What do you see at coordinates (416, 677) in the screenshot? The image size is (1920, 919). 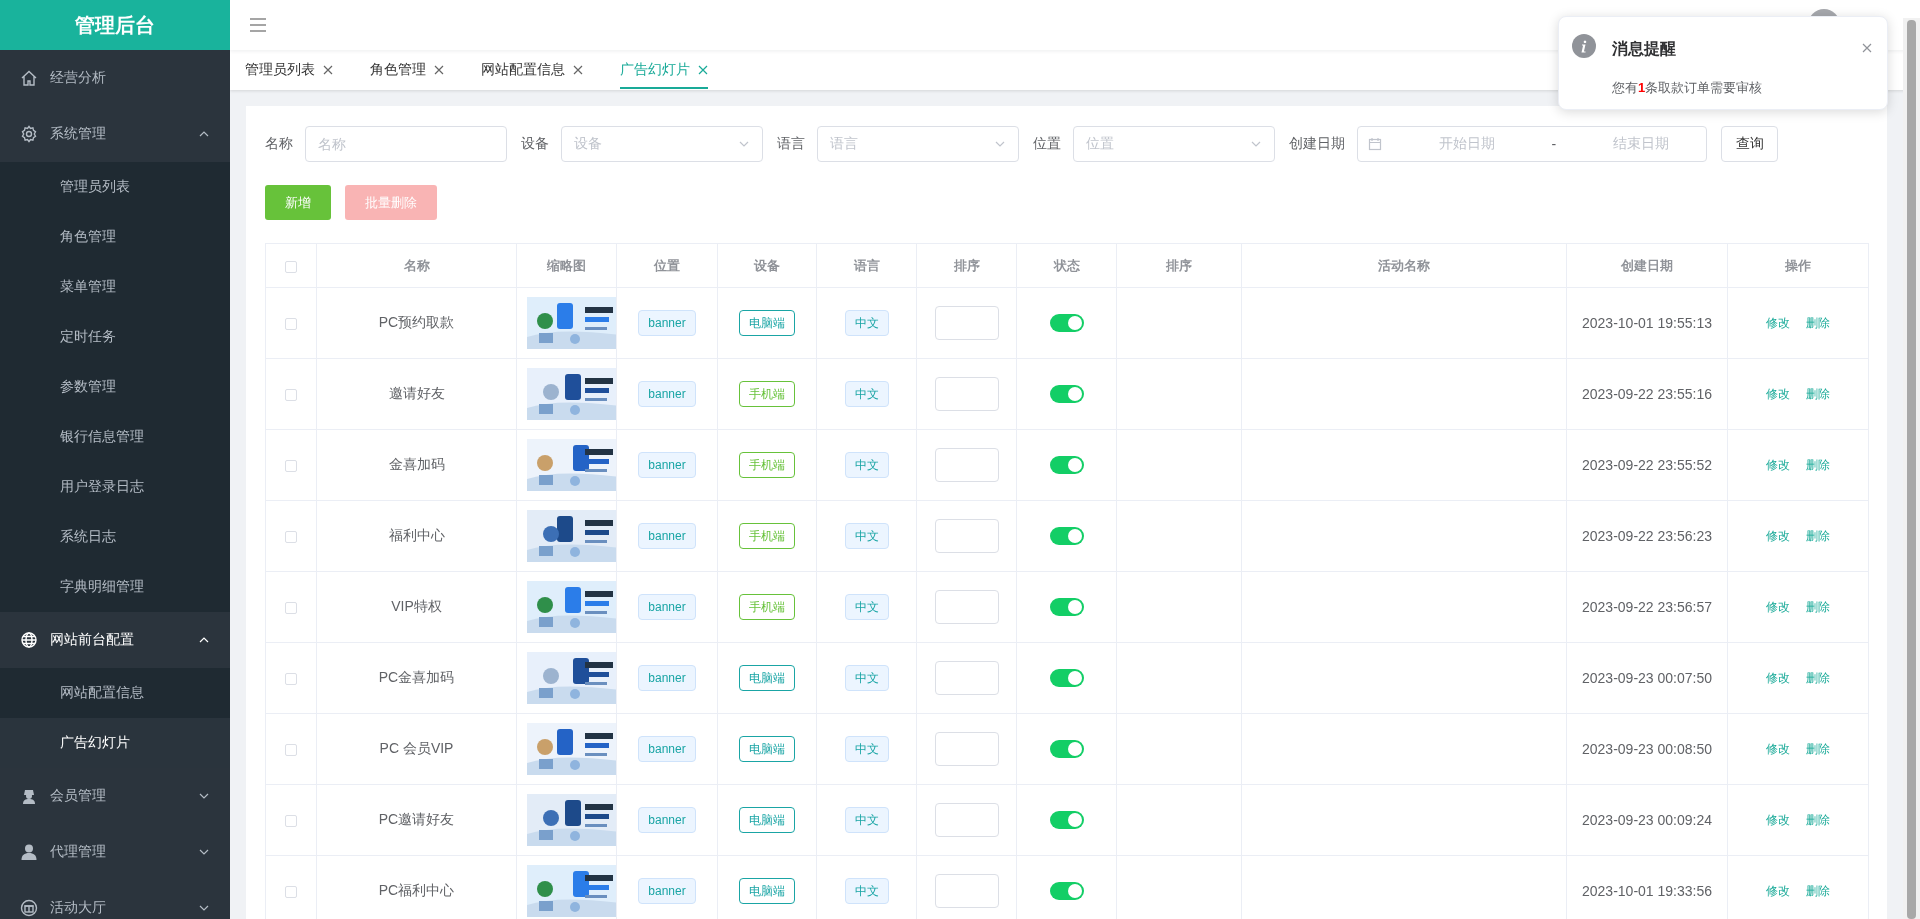 I see `table-cell: PC金喜加码` at bounding box center [416, 677].